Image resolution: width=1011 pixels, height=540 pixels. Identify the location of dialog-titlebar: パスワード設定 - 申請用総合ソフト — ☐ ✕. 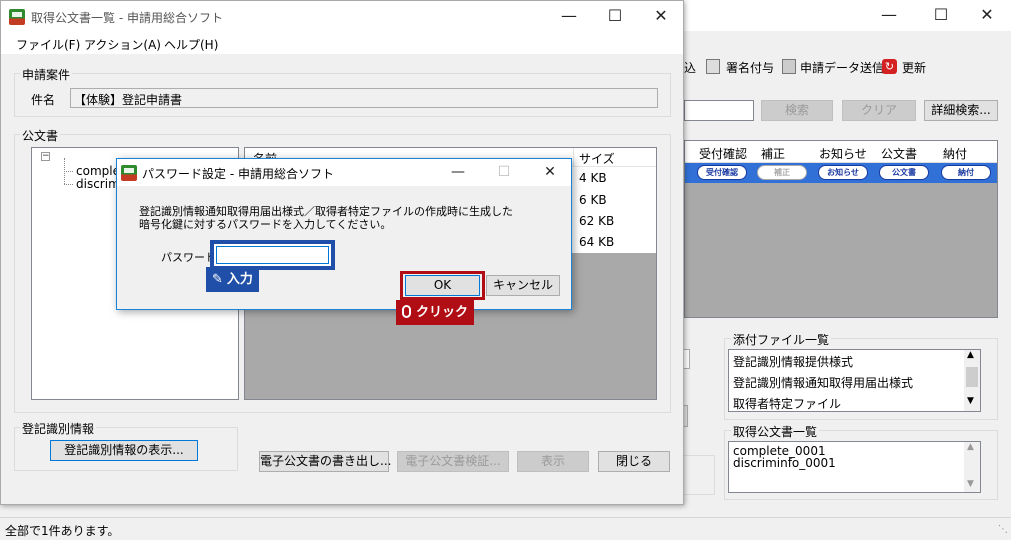
(344, 172).